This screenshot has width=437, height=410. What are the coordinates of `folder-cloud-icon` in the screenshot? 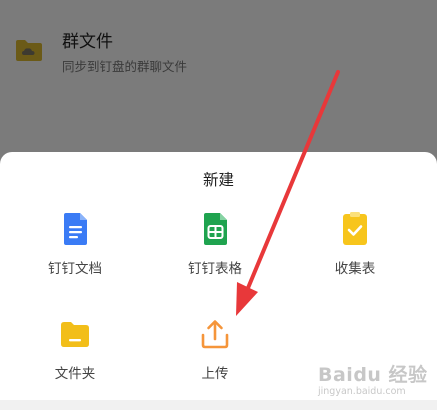 It's located at (29, 50).